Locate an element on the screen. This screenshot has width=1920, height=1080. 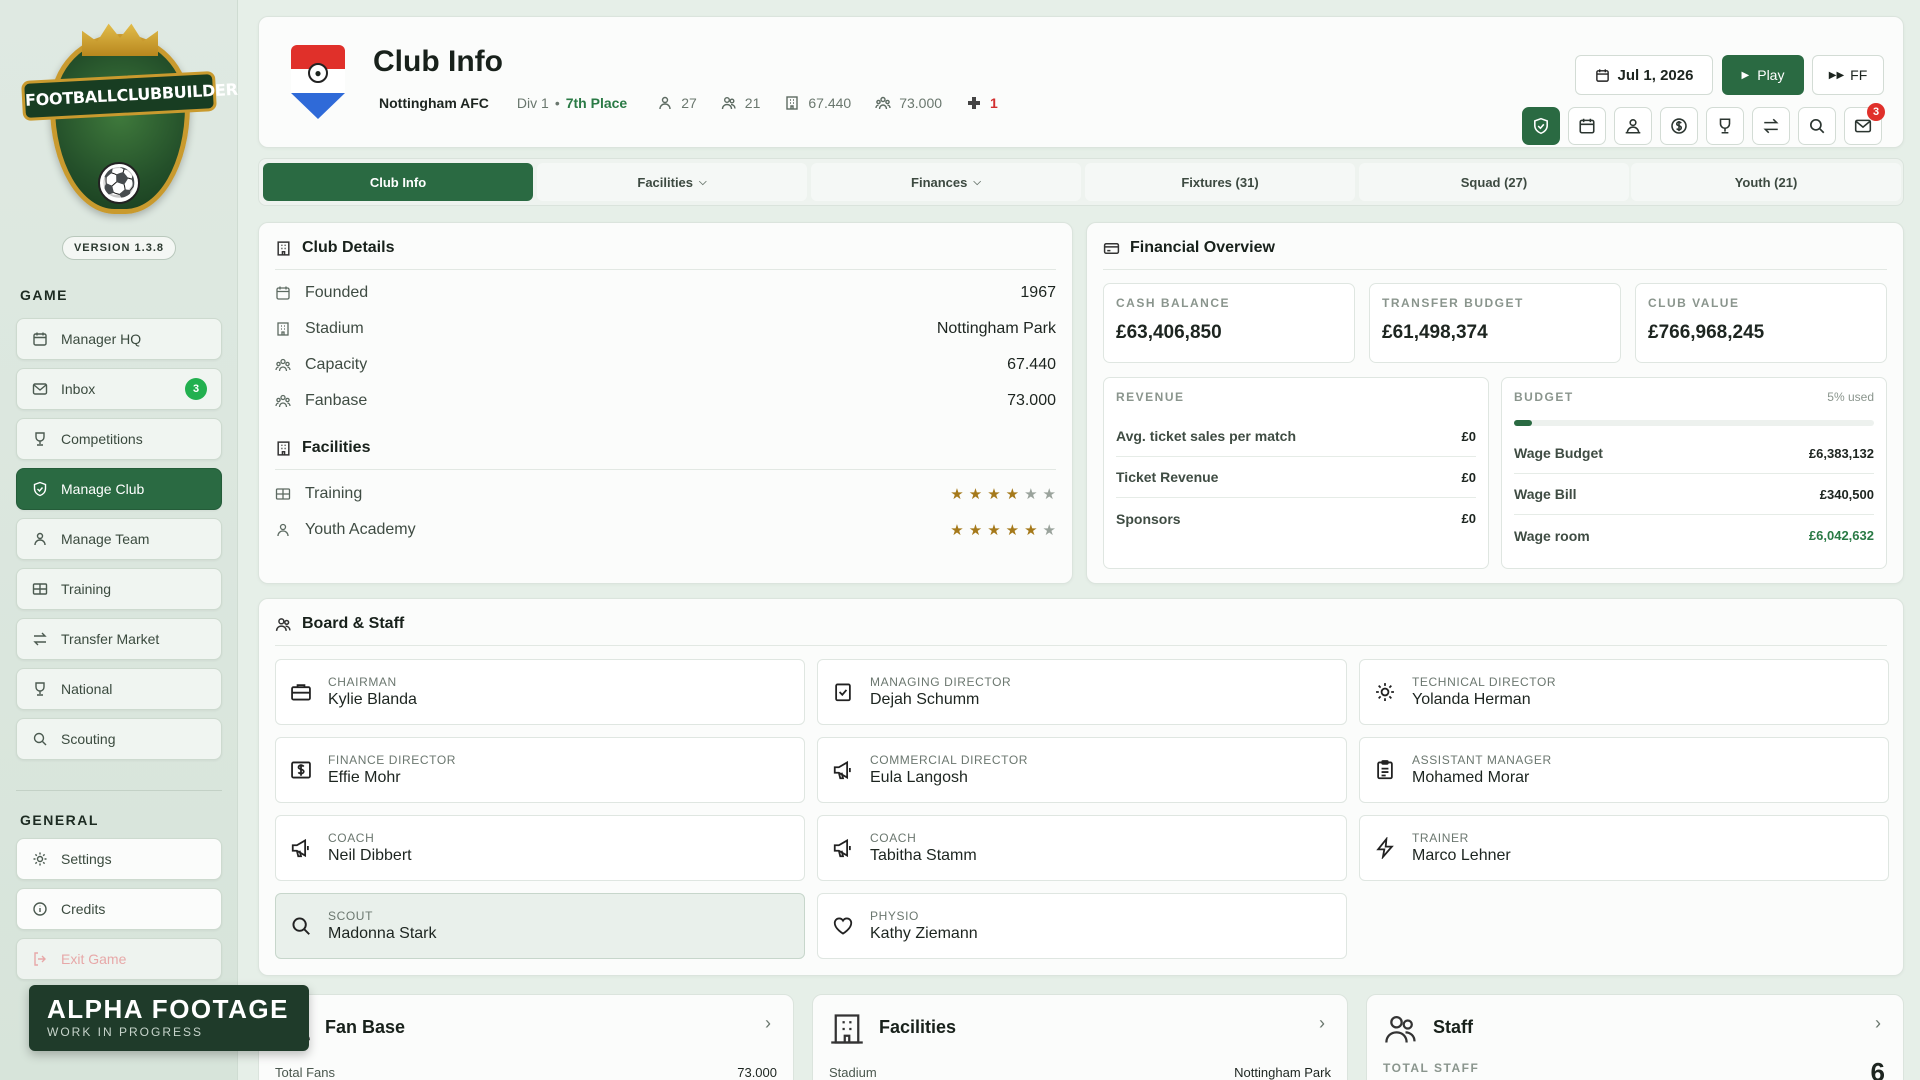
toolbar-finances-button is located at coordinates (1679, 126).